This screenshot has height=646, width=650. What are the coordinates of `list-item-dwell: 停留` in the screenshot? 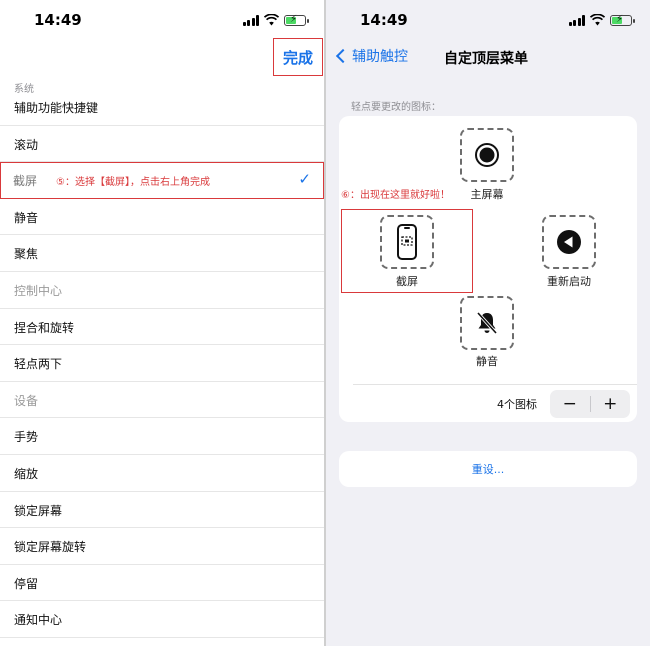 It's located at (162, 583).